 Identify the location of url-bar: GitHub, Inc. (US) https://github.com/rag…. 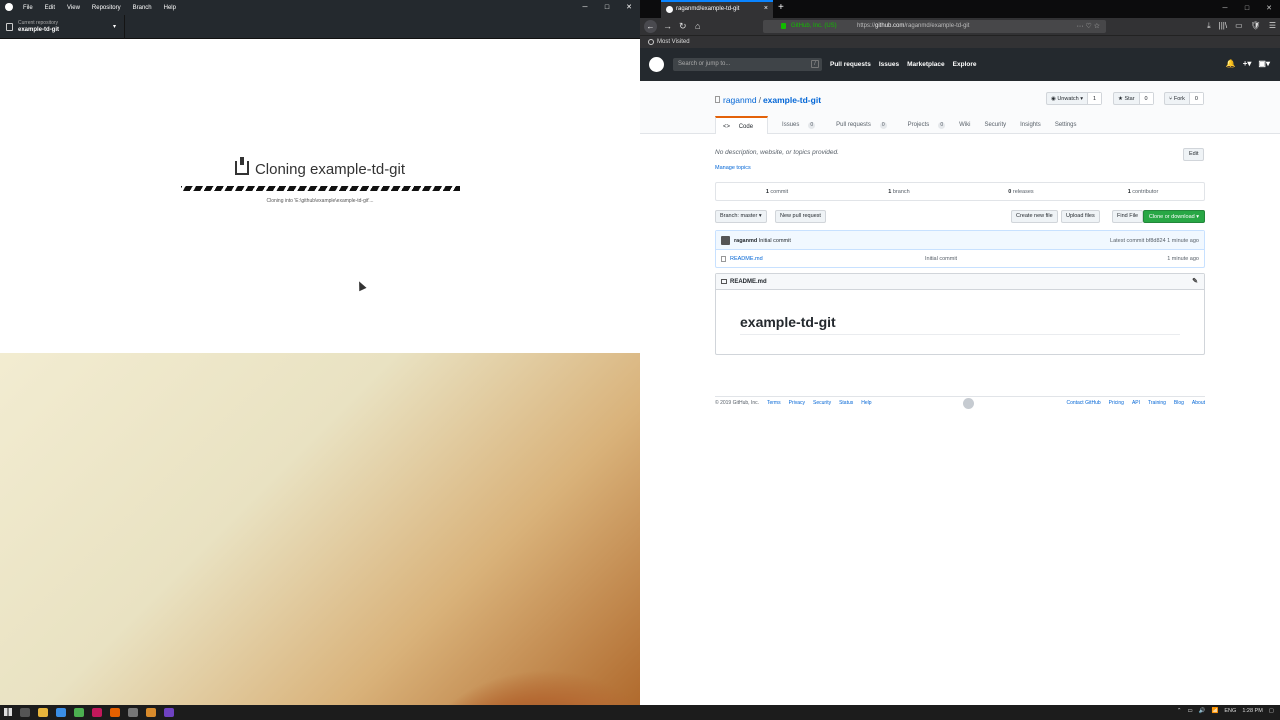
(934, 26).